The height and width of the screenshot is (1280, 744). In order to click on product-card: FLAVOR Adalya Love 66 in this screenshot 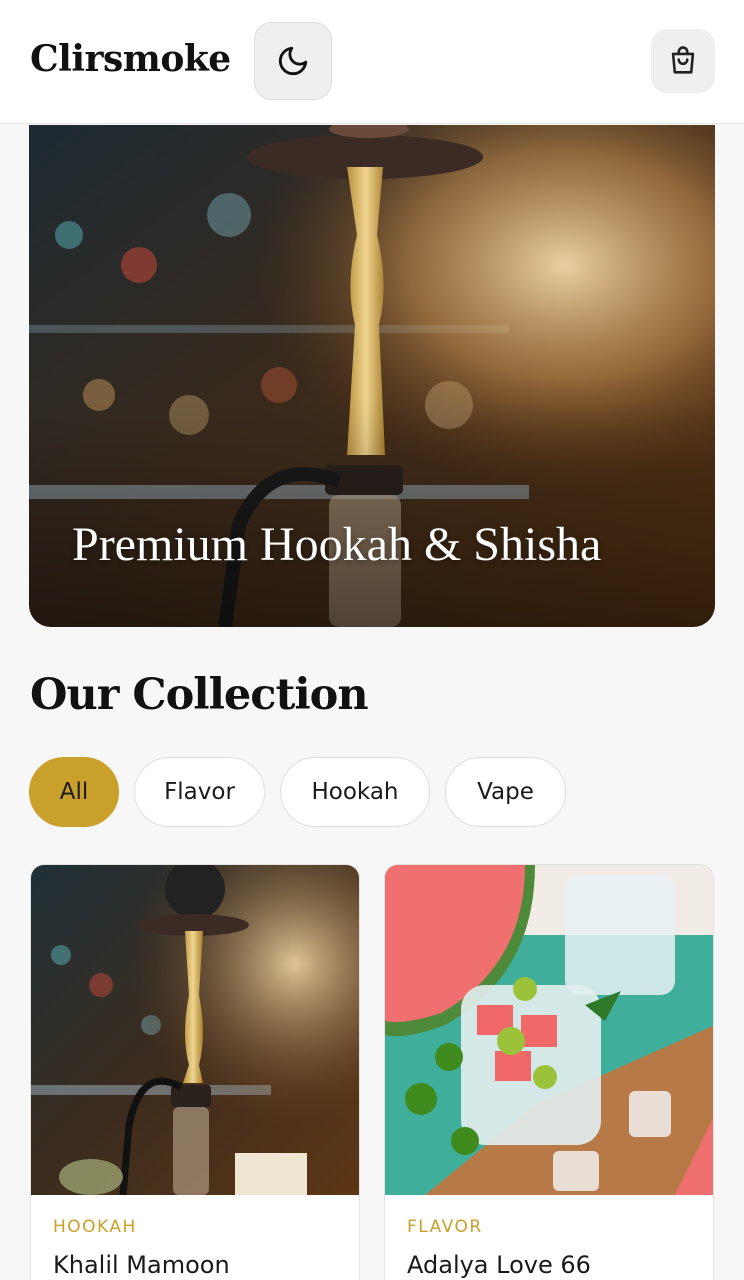, I will do `click(549, 1072)`.